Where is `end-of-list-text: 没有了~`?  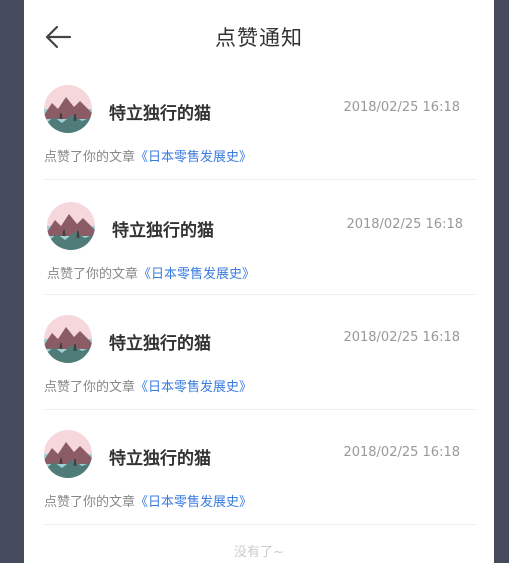
end-of-list-text: 没有了~ is located at coordinates (259, 552).